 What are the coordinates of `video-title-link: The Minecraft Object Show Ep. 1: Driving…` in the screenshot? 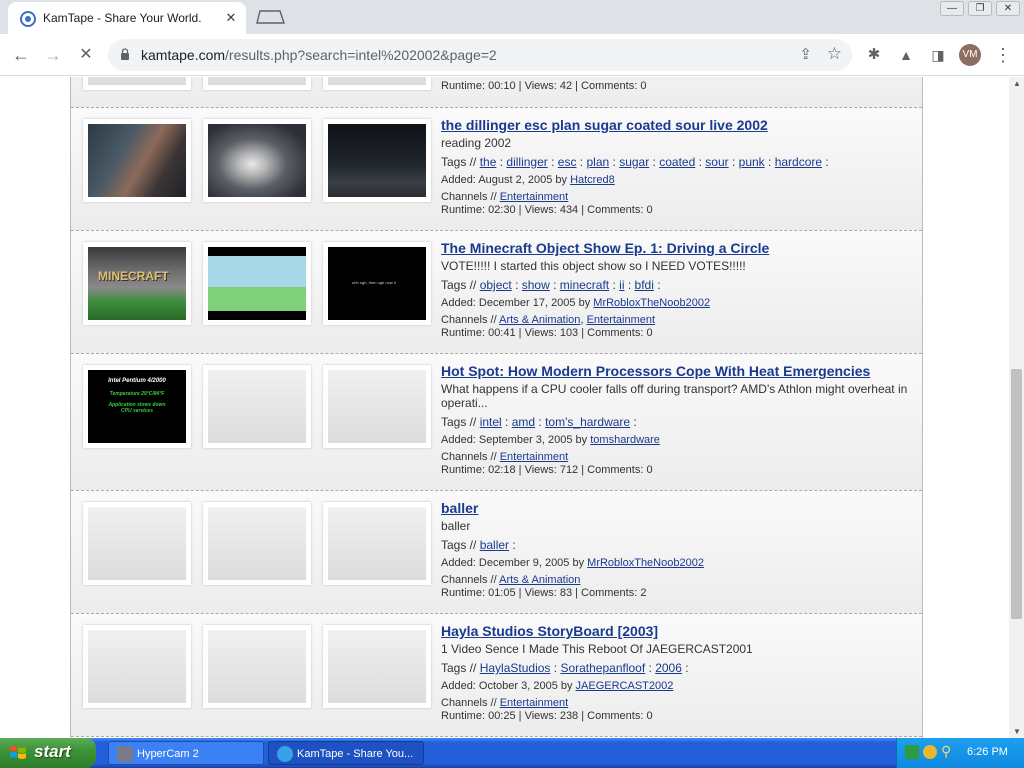 It's located at (676, 248).